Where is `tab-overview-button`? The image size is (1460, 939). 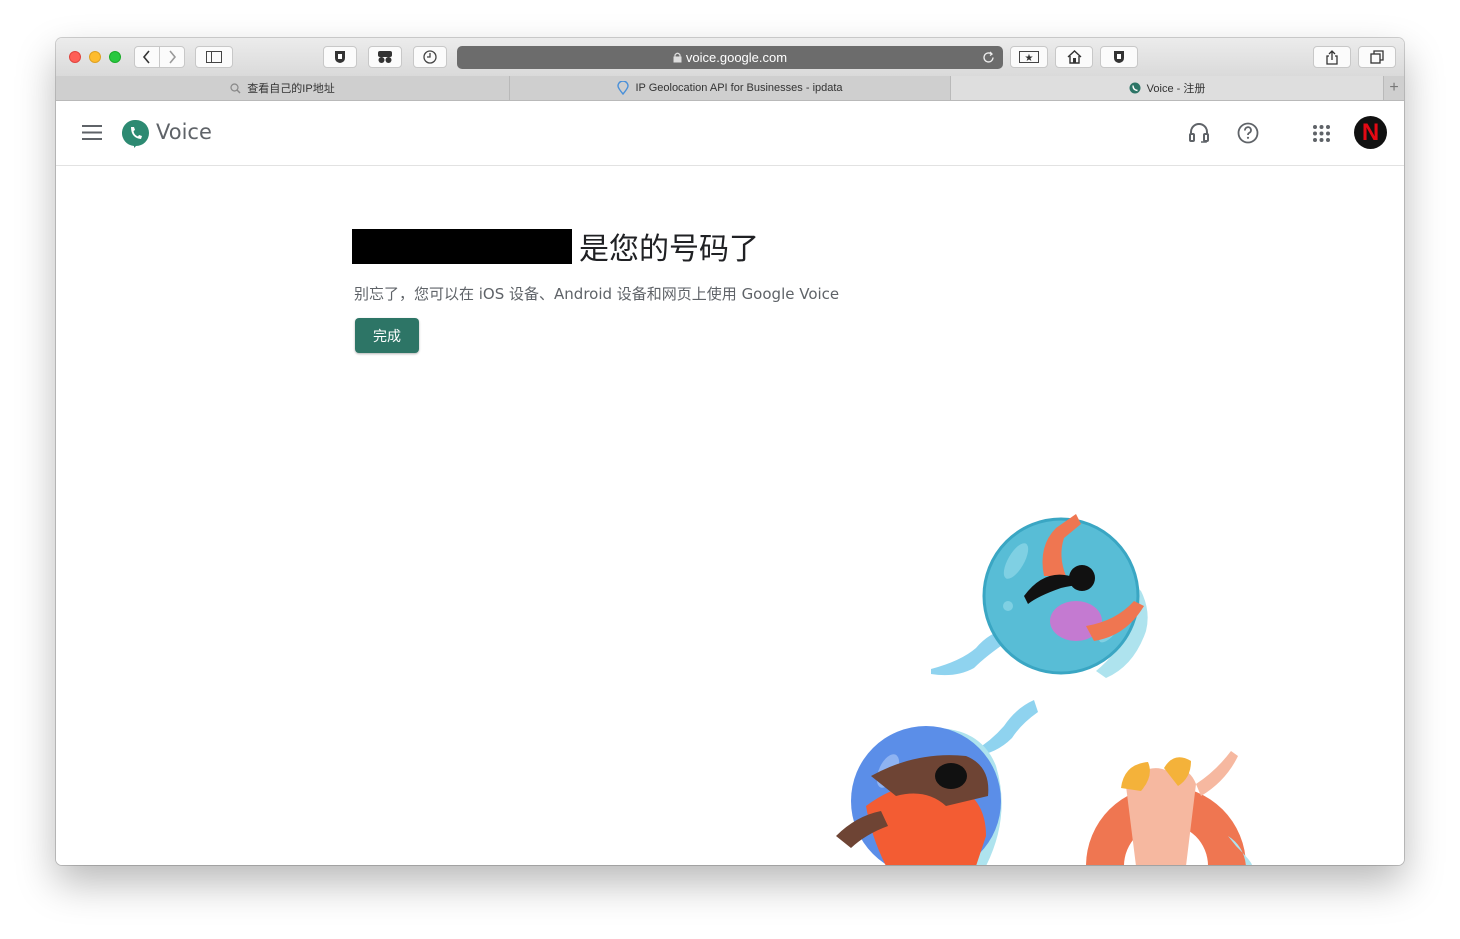
tab-overview-button is located at coordinates (1377, 57).